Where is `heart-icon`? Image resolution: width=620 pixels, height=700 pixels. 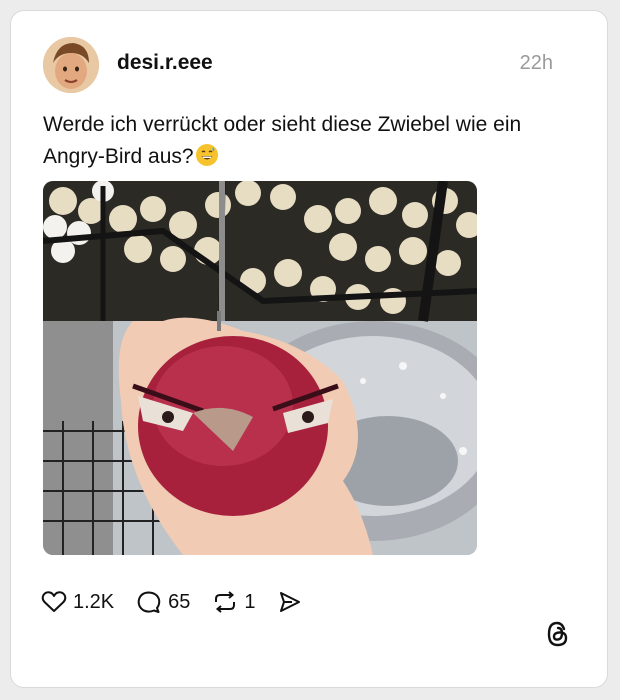 heart-icon is located at coordinates (54, 601).